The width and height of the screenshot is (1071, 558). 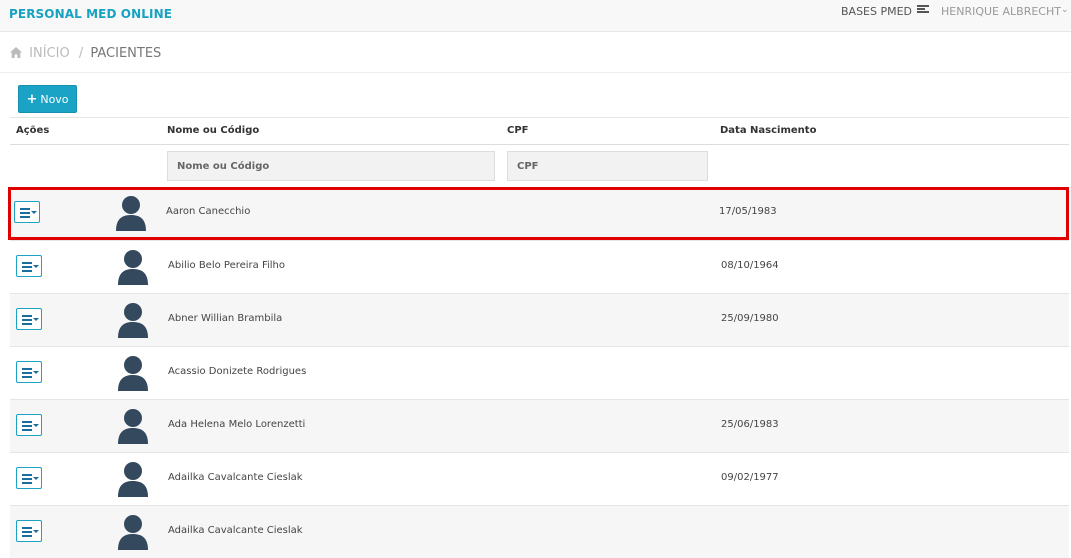 What do you see at coordinates (539, 372) in the screenshot?
I see `table-row: Acassio Donizete Rodrigues` at bounding box center [539, 372].